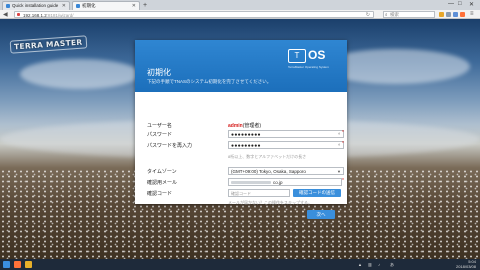 Image resolution: width=480 pixels, height=270 pixels. What do you see at coordinates (160, 135) in the screenshot?
I see `password-label: パスワード` at bounding box center [160, 135].